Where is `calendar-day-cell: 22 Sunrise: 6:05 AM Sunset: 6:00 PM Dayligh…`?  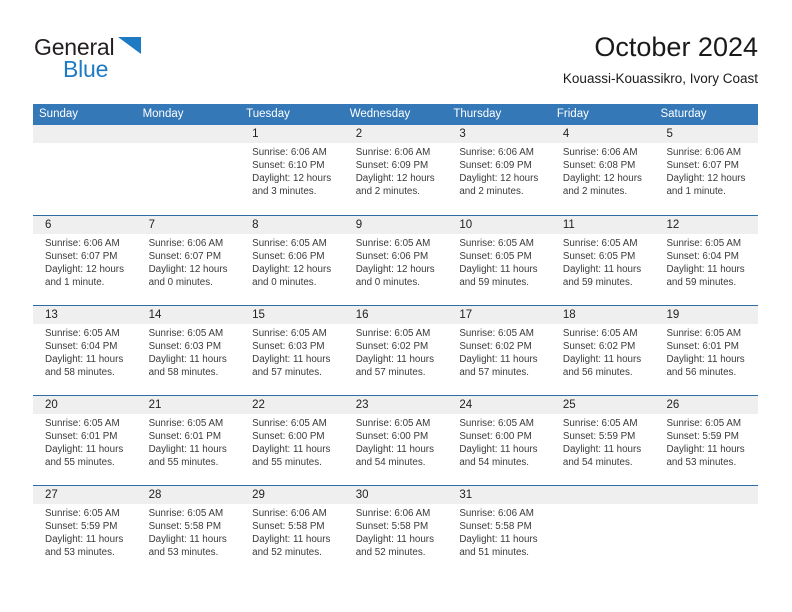 calendar-day-cell: 22 Sunrise: 6:05 AM Sunset: 6:00 PM Dayligh… is located at coordinates (292, 440).